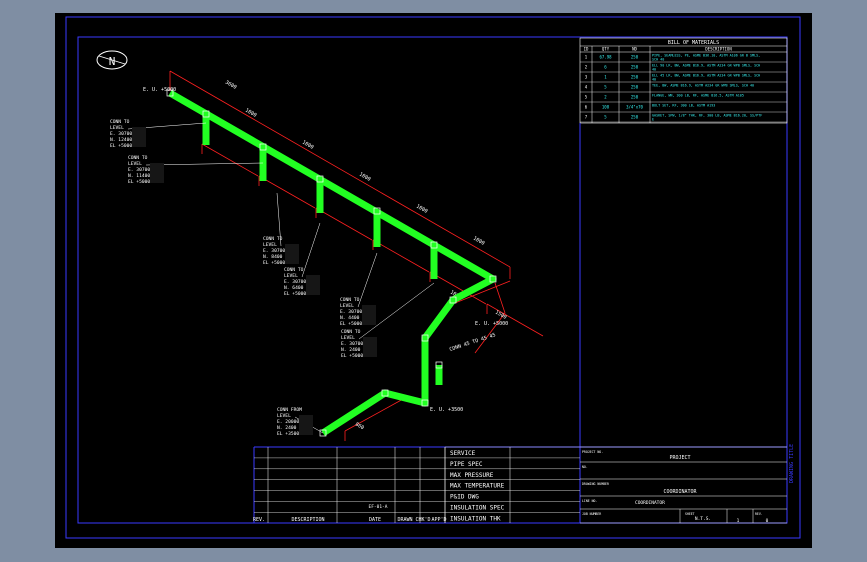 The width and height of the screenshot is (867, 562). Describe the element at coordinates (472, 475) in the screenshot. I see `field-label: MAX PRESSURE` at that location.